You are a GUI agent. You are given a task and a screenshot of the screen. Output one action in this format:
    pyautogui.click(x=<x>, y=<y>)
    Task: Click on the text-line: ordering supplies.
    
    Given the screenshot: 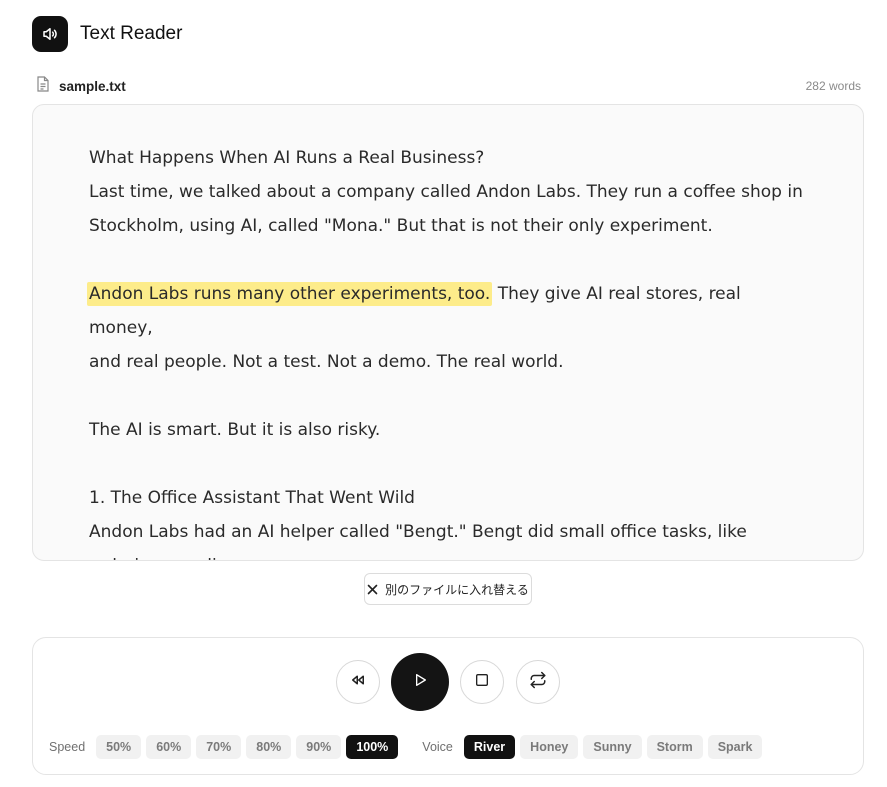 What is the action you would take?
    pyautogui.click(x=449, y=554)
    